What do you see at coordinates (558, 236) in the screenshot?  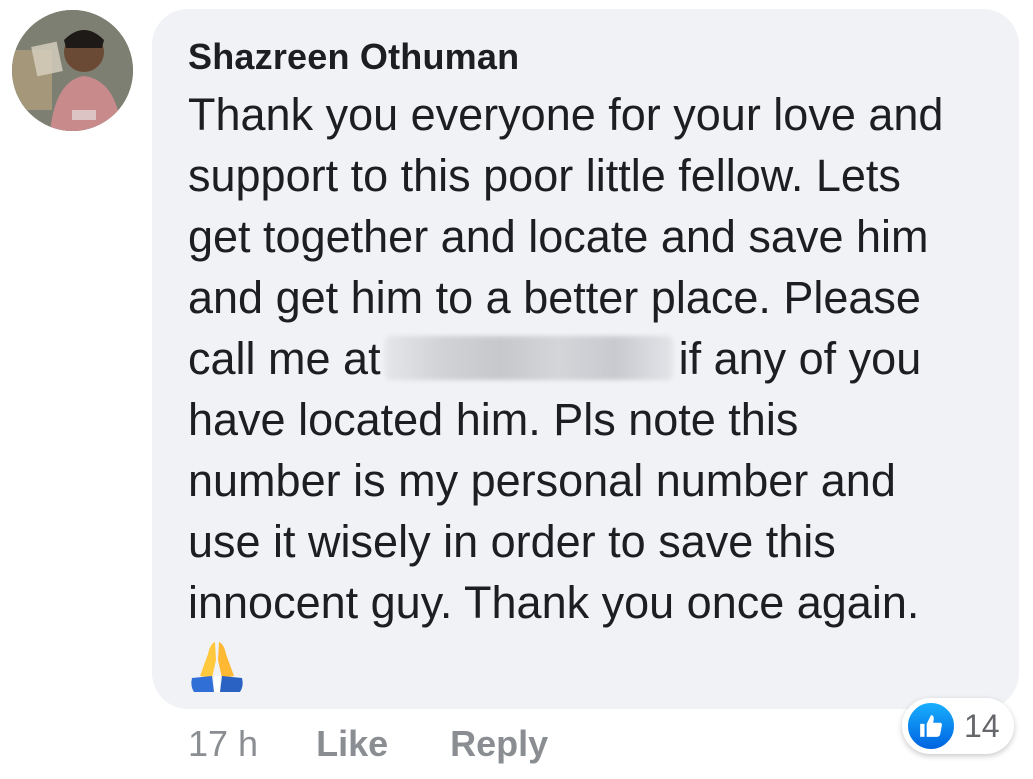 I see `comment-line: get together and locate and save him` at bounding box center [558, 236].